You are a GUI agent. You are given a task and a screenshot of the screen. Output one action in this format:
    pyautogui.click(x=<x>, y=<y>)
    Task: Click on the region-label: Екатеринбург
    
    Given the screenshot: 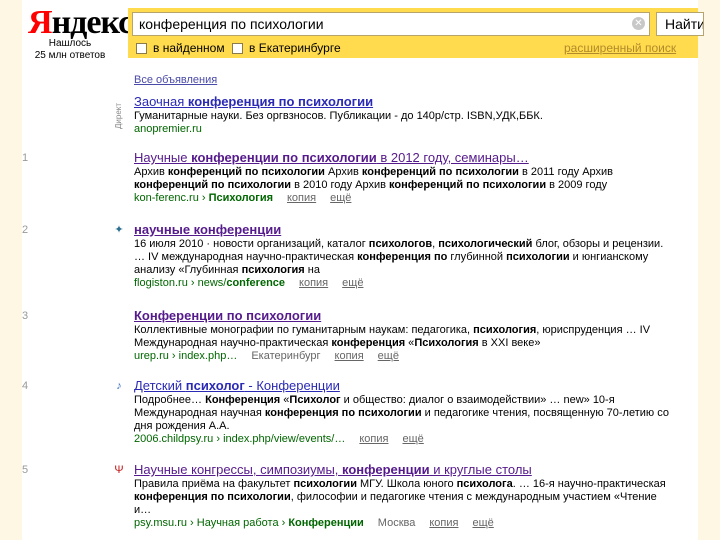 What is the action you would take?
    pyautogui.click(x=286, y=356)
    